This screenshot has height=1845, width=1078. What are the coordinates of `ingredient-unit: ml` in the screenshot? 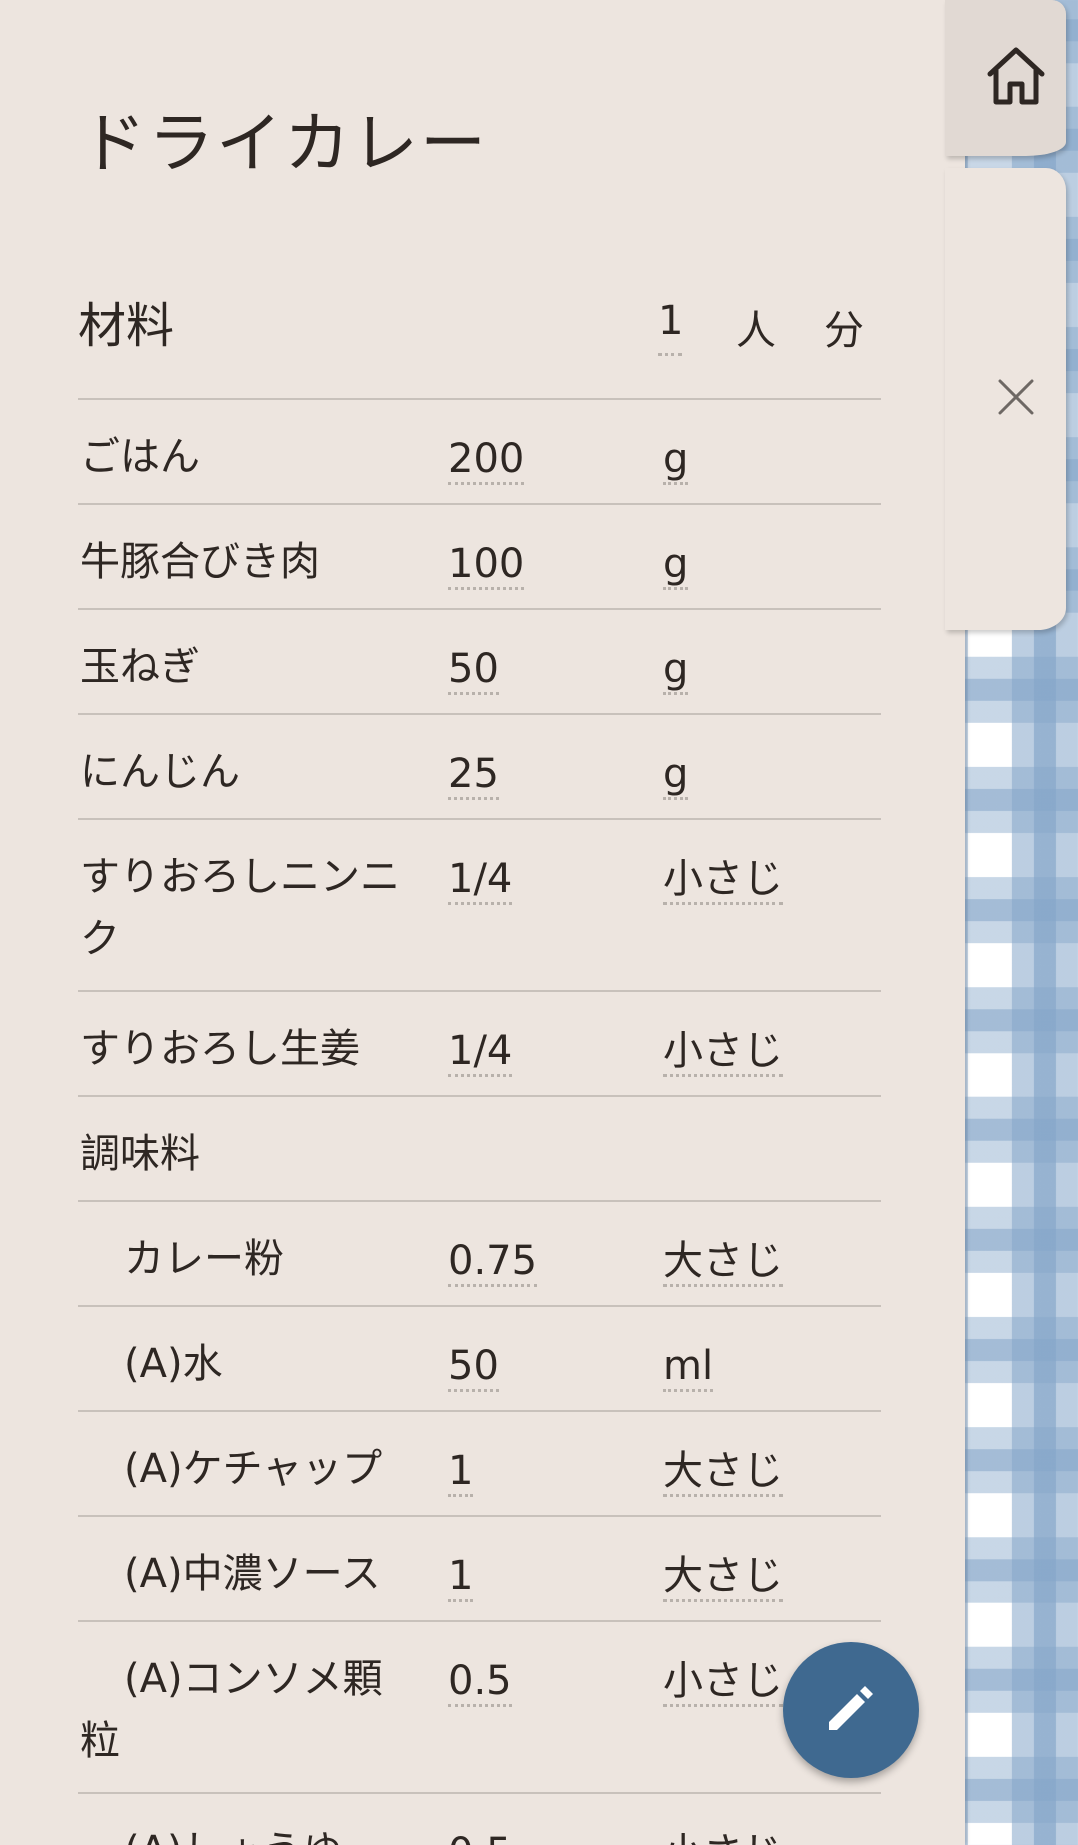 It's located at (688, 1367).